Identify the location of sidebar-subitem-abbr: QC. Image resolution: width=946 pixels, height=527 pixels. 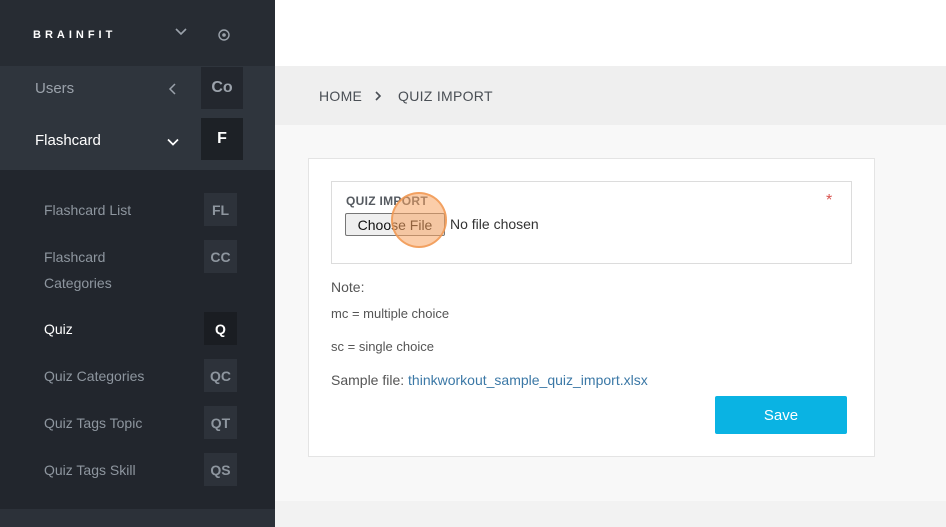
(220, 375).